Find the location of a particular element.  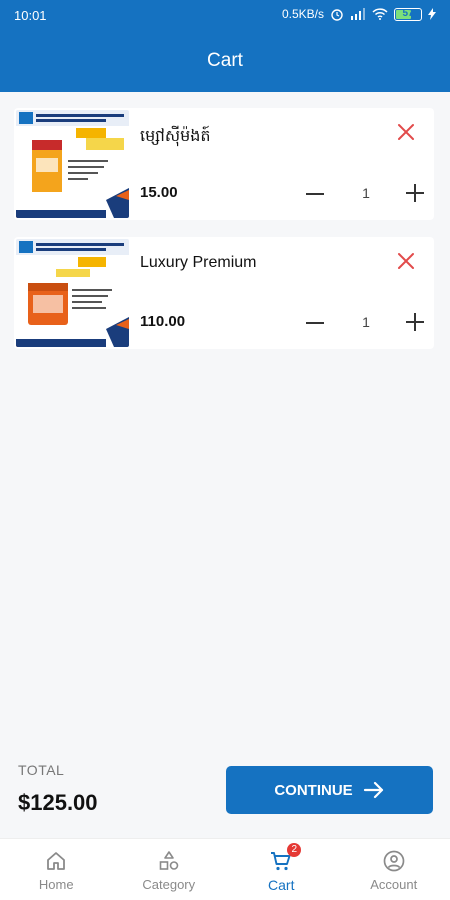

product-image-cement is located at coordinates (72, 164).